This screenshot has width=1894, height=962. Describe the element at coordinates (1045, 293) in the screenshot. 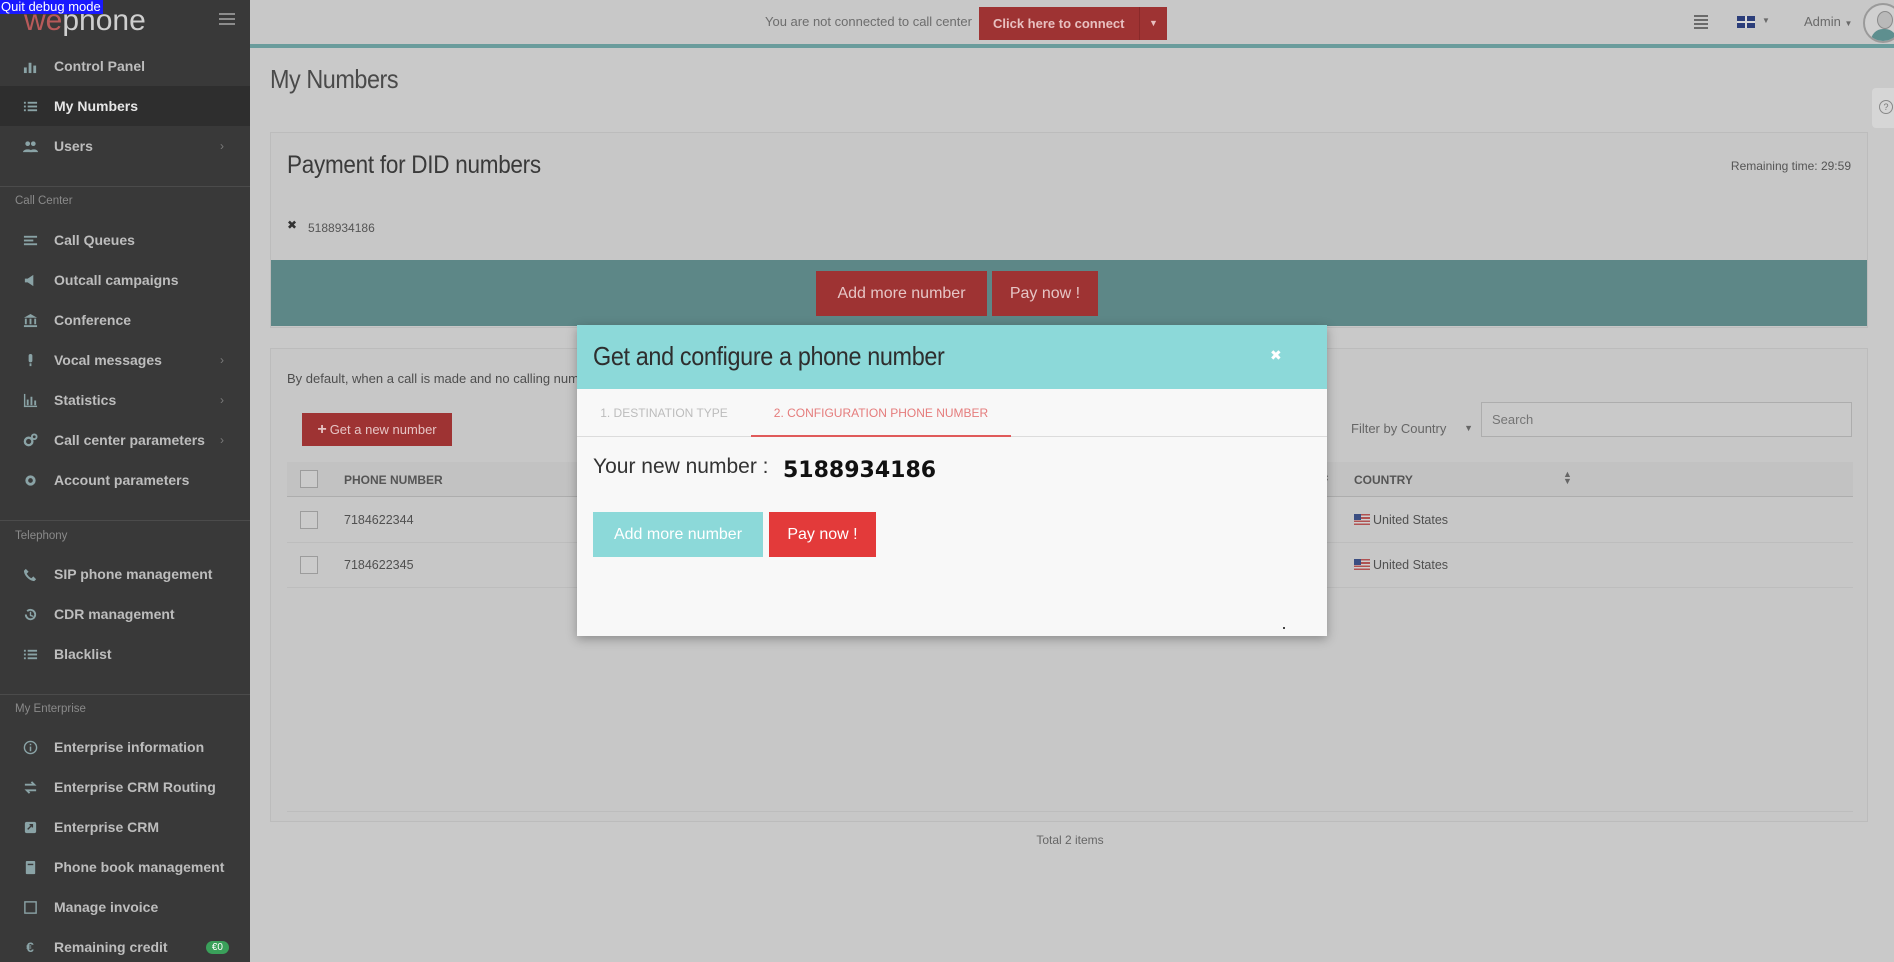

I see `pay-now-button: Pay now !` at that location.